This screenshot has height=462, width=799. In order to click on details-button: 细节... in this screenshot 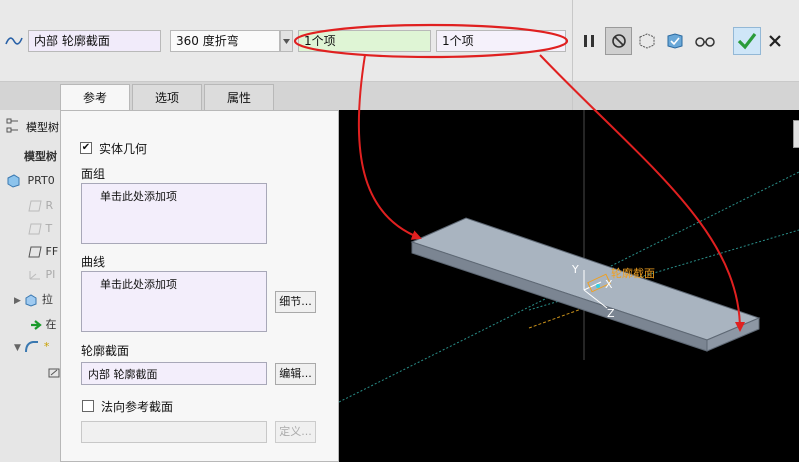, I will do `click(295, 302)`.